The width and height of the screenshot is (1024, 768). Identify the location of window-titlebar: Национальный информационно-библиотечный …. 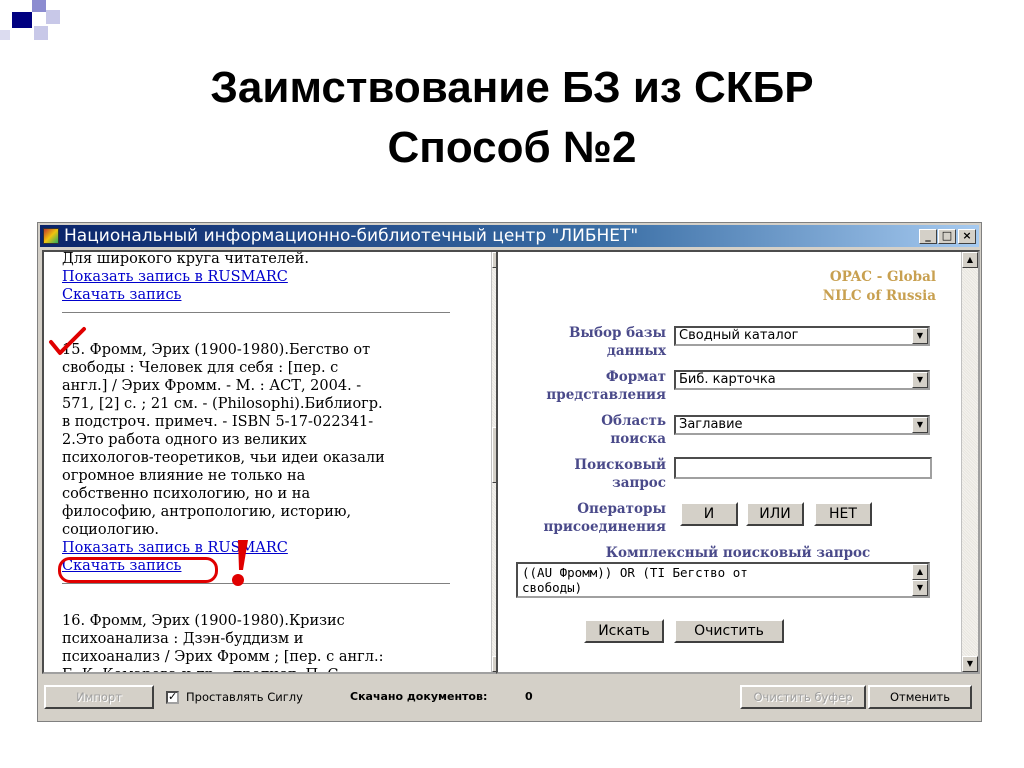
(509, 236).